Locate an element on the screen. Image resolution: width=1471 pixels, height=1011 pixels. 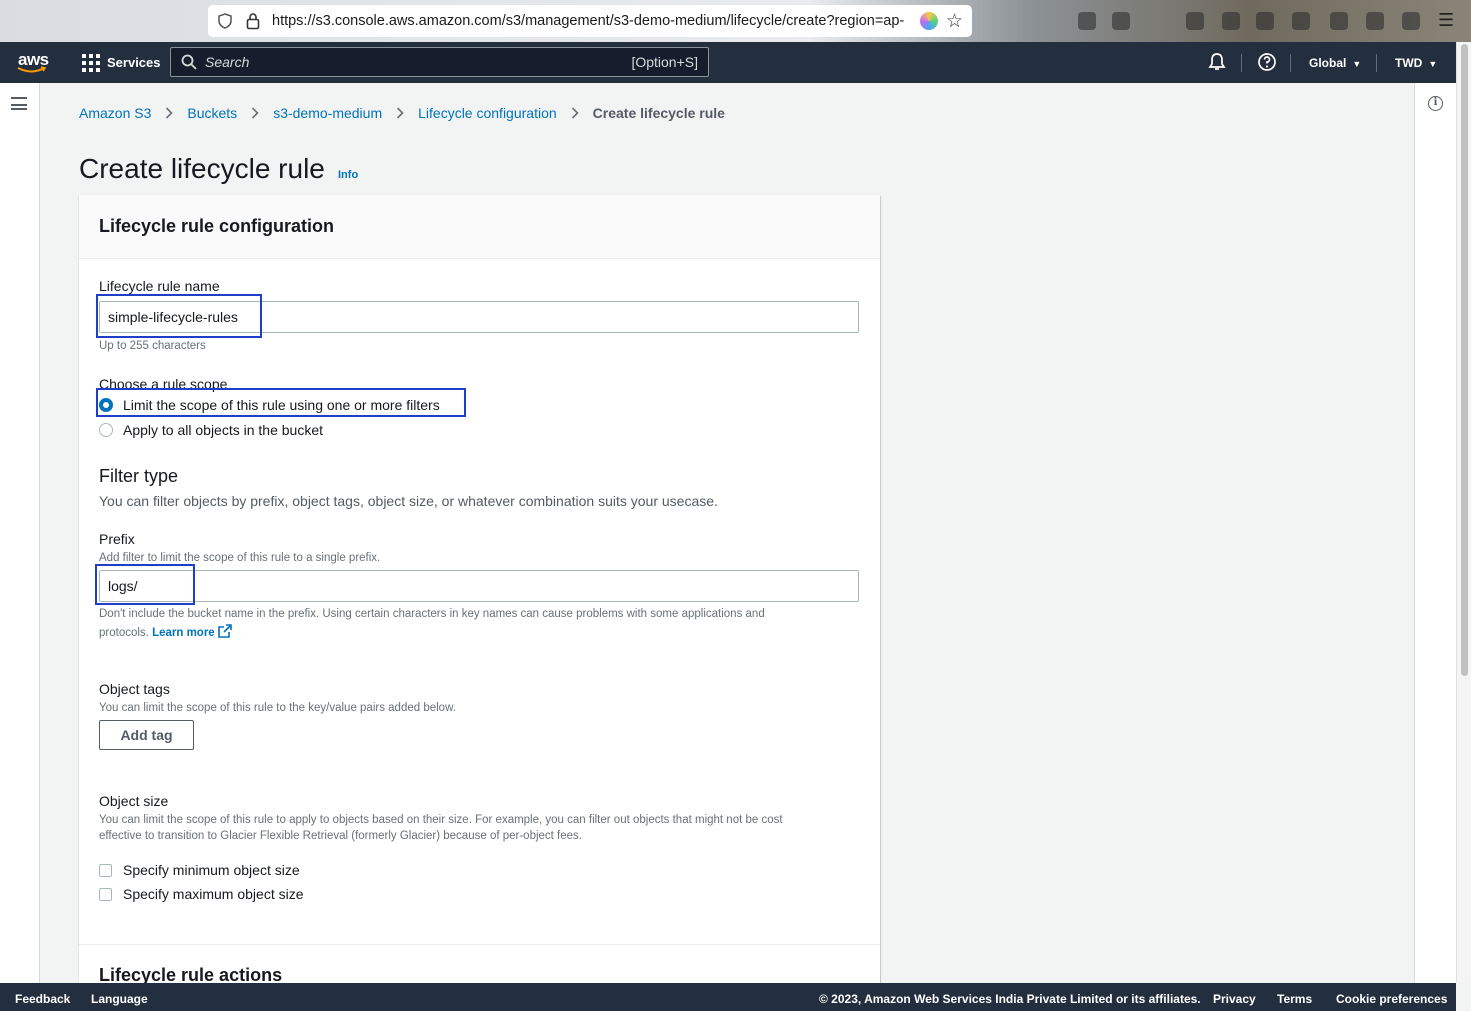
search-input is located at coordinates (405, 62).